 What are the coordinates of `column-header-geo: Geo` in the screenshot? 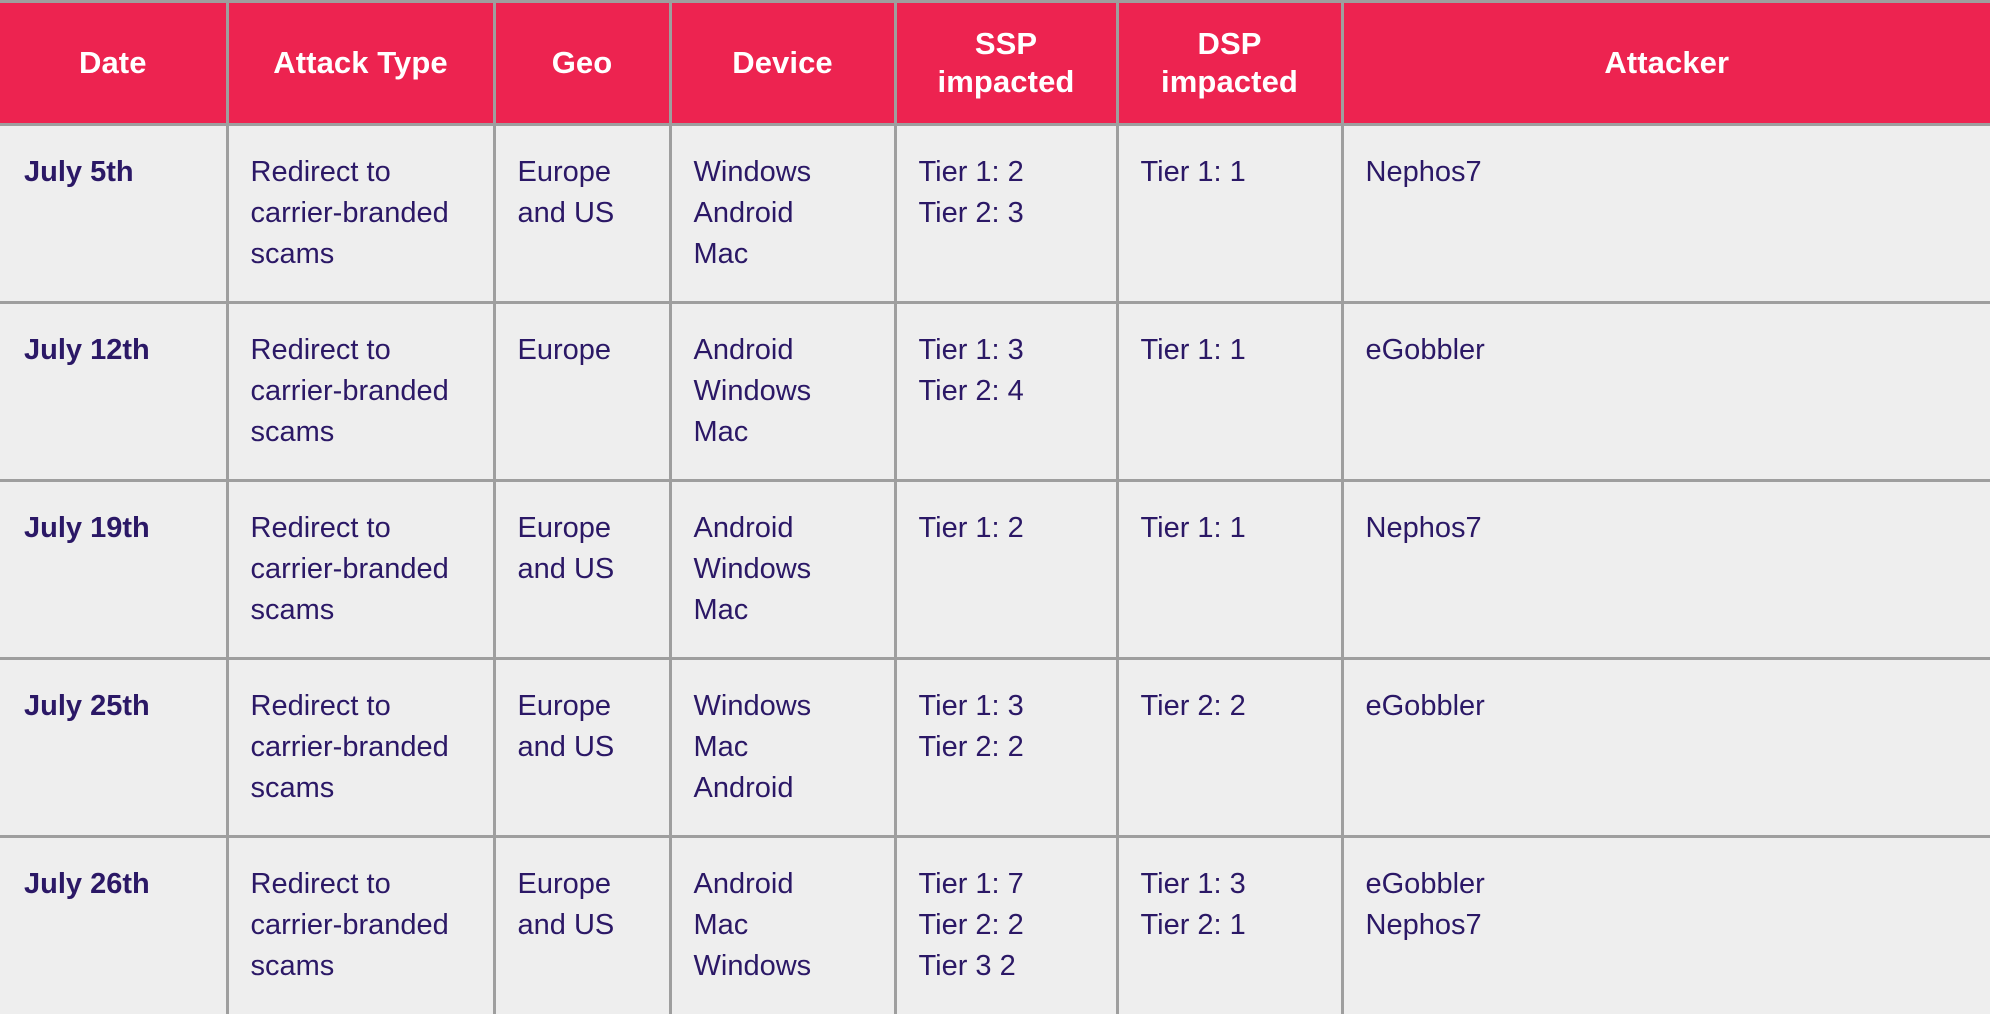 It's located at (583, 64).